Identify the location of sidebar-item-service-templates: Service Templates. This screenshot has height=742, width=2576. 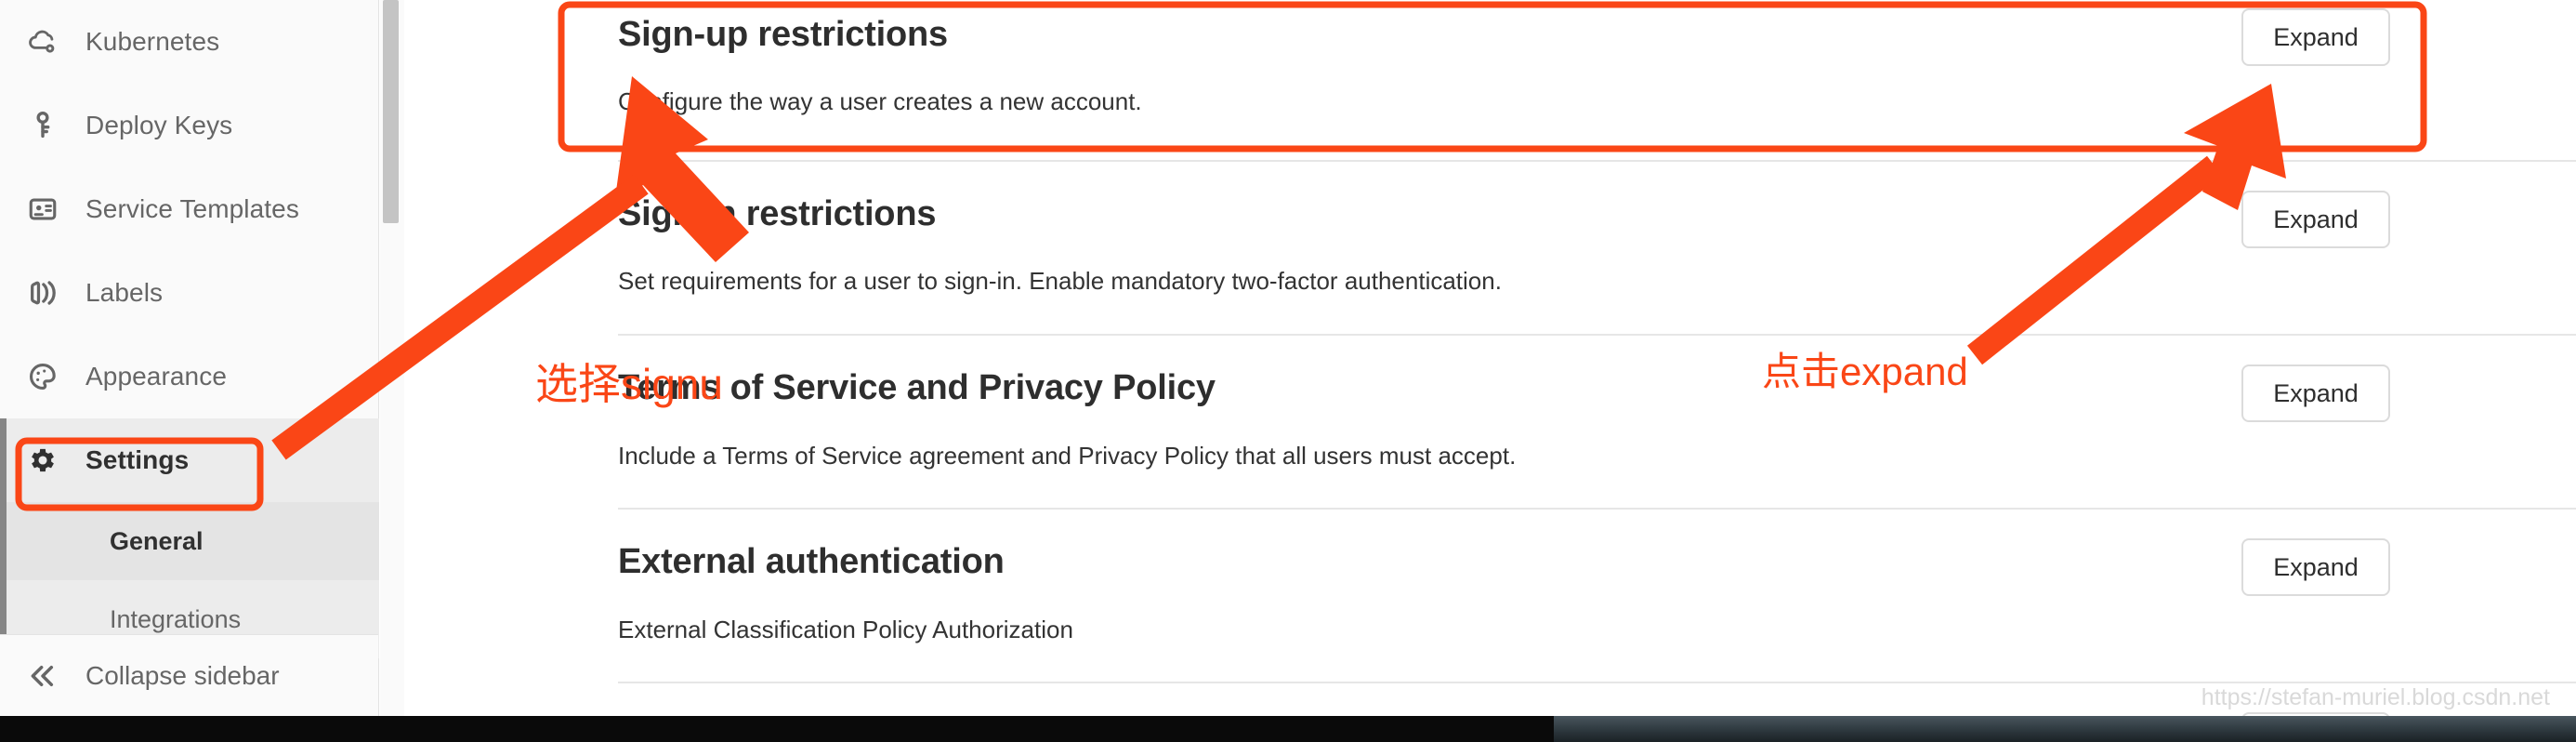
(189, 209).